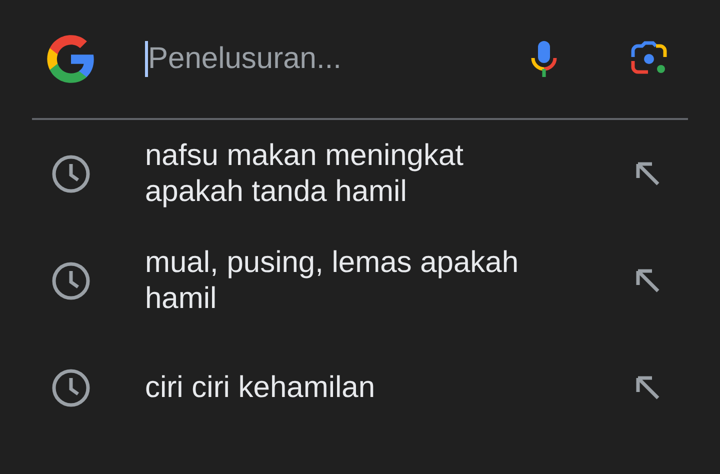 Image resolution: width=720 pixels, height=474 pixels. What do you see at coordinates (146, 59) in the screenshot?
I see `text-cursor` at bounding box center [146, 59].